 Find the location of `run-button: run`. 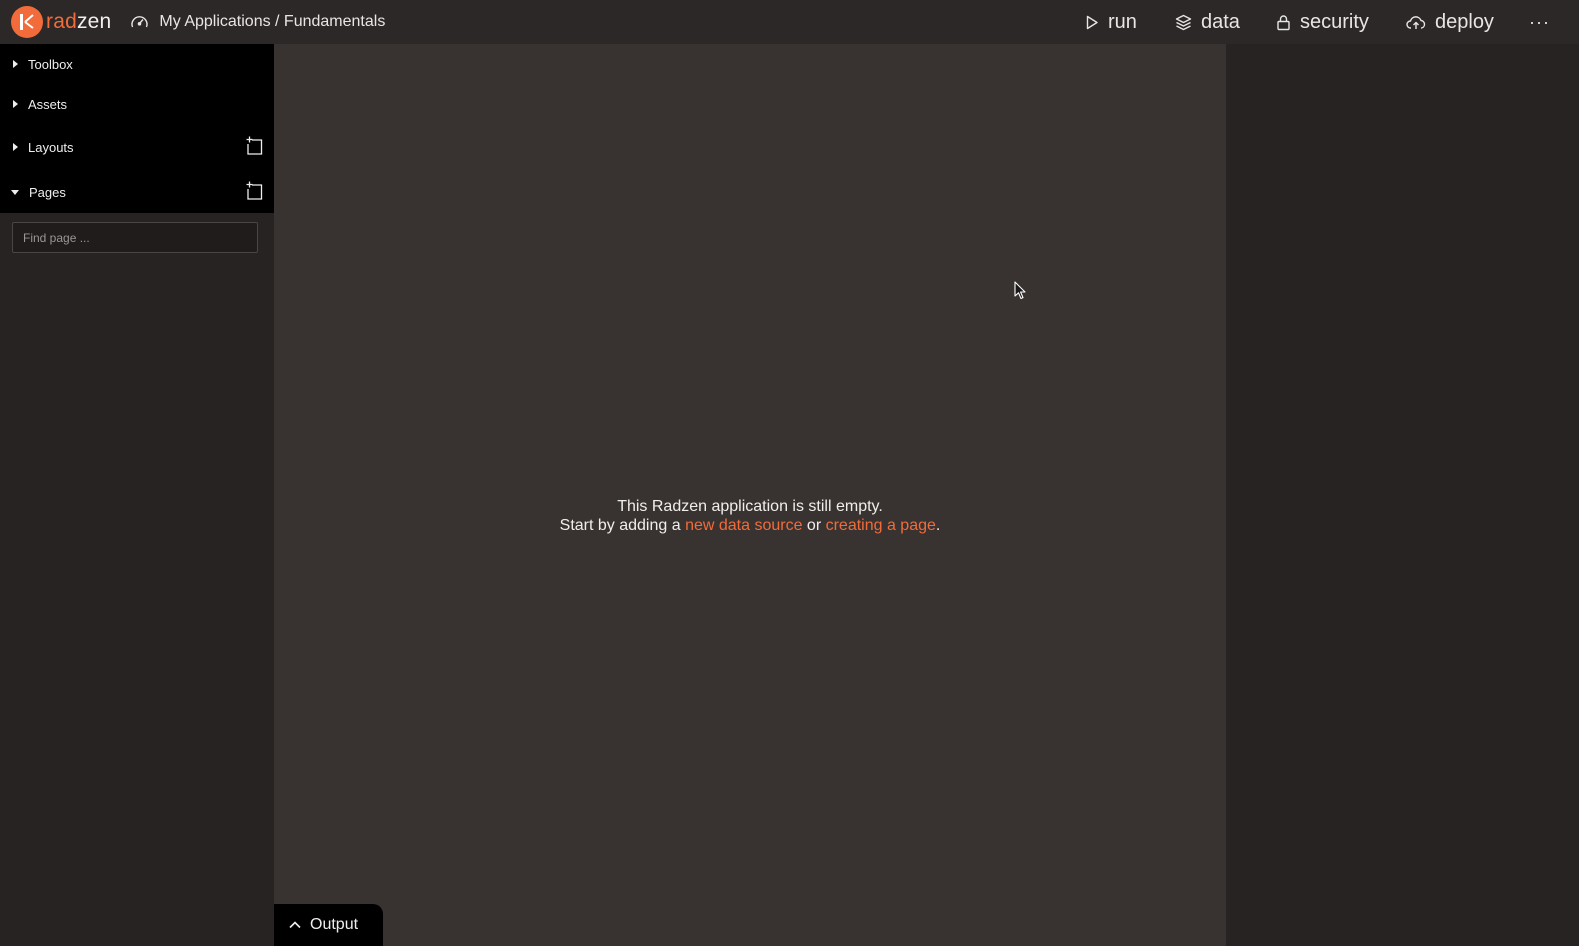

run-button: run is located at coordinates (1111, 22).